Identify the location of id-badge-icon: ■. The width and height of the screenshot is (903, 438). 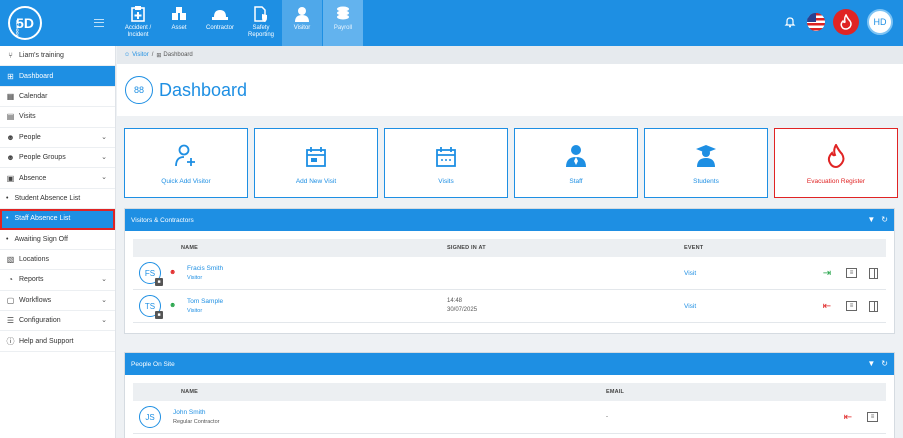
(159, 282).